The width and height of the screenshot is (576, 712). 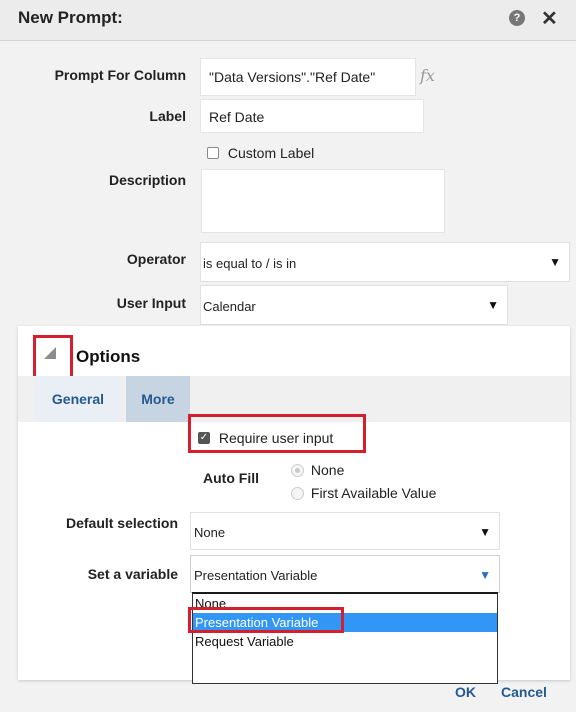 What do you see at coordinates (297, 470) in the screenshot?
I see `radio-selected-icon` at bounding box center [297, 470].